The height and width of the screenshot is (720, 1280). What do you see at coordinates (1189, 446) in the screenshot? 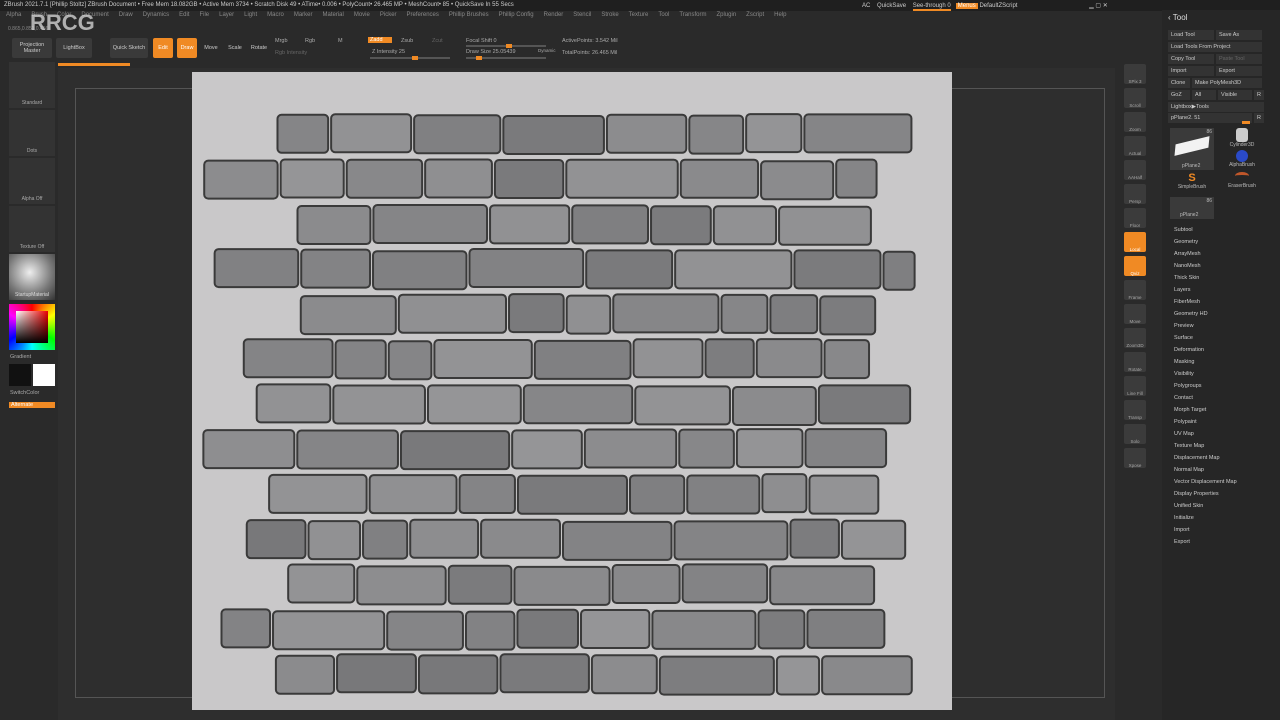
I see `subpalette-texture-map: Texture Map` at bounding box center [1189, 446].